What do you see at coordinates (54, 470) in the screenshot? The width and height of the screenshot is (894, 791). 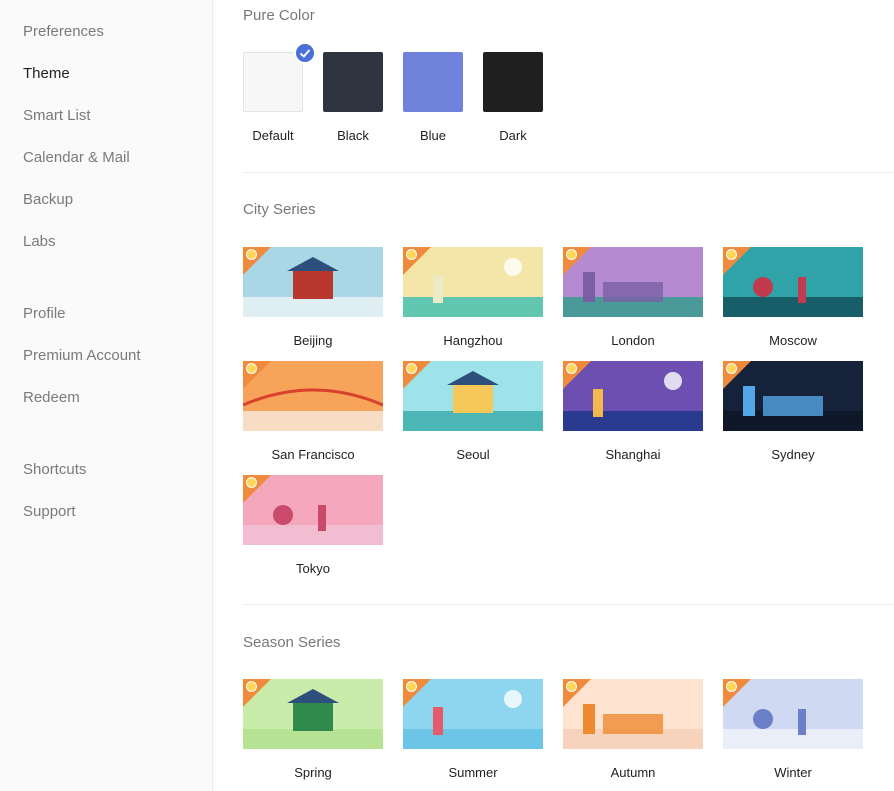 I see `sidebar-item-shortcuts: Shortcuts` at bounding box center [54, 470].